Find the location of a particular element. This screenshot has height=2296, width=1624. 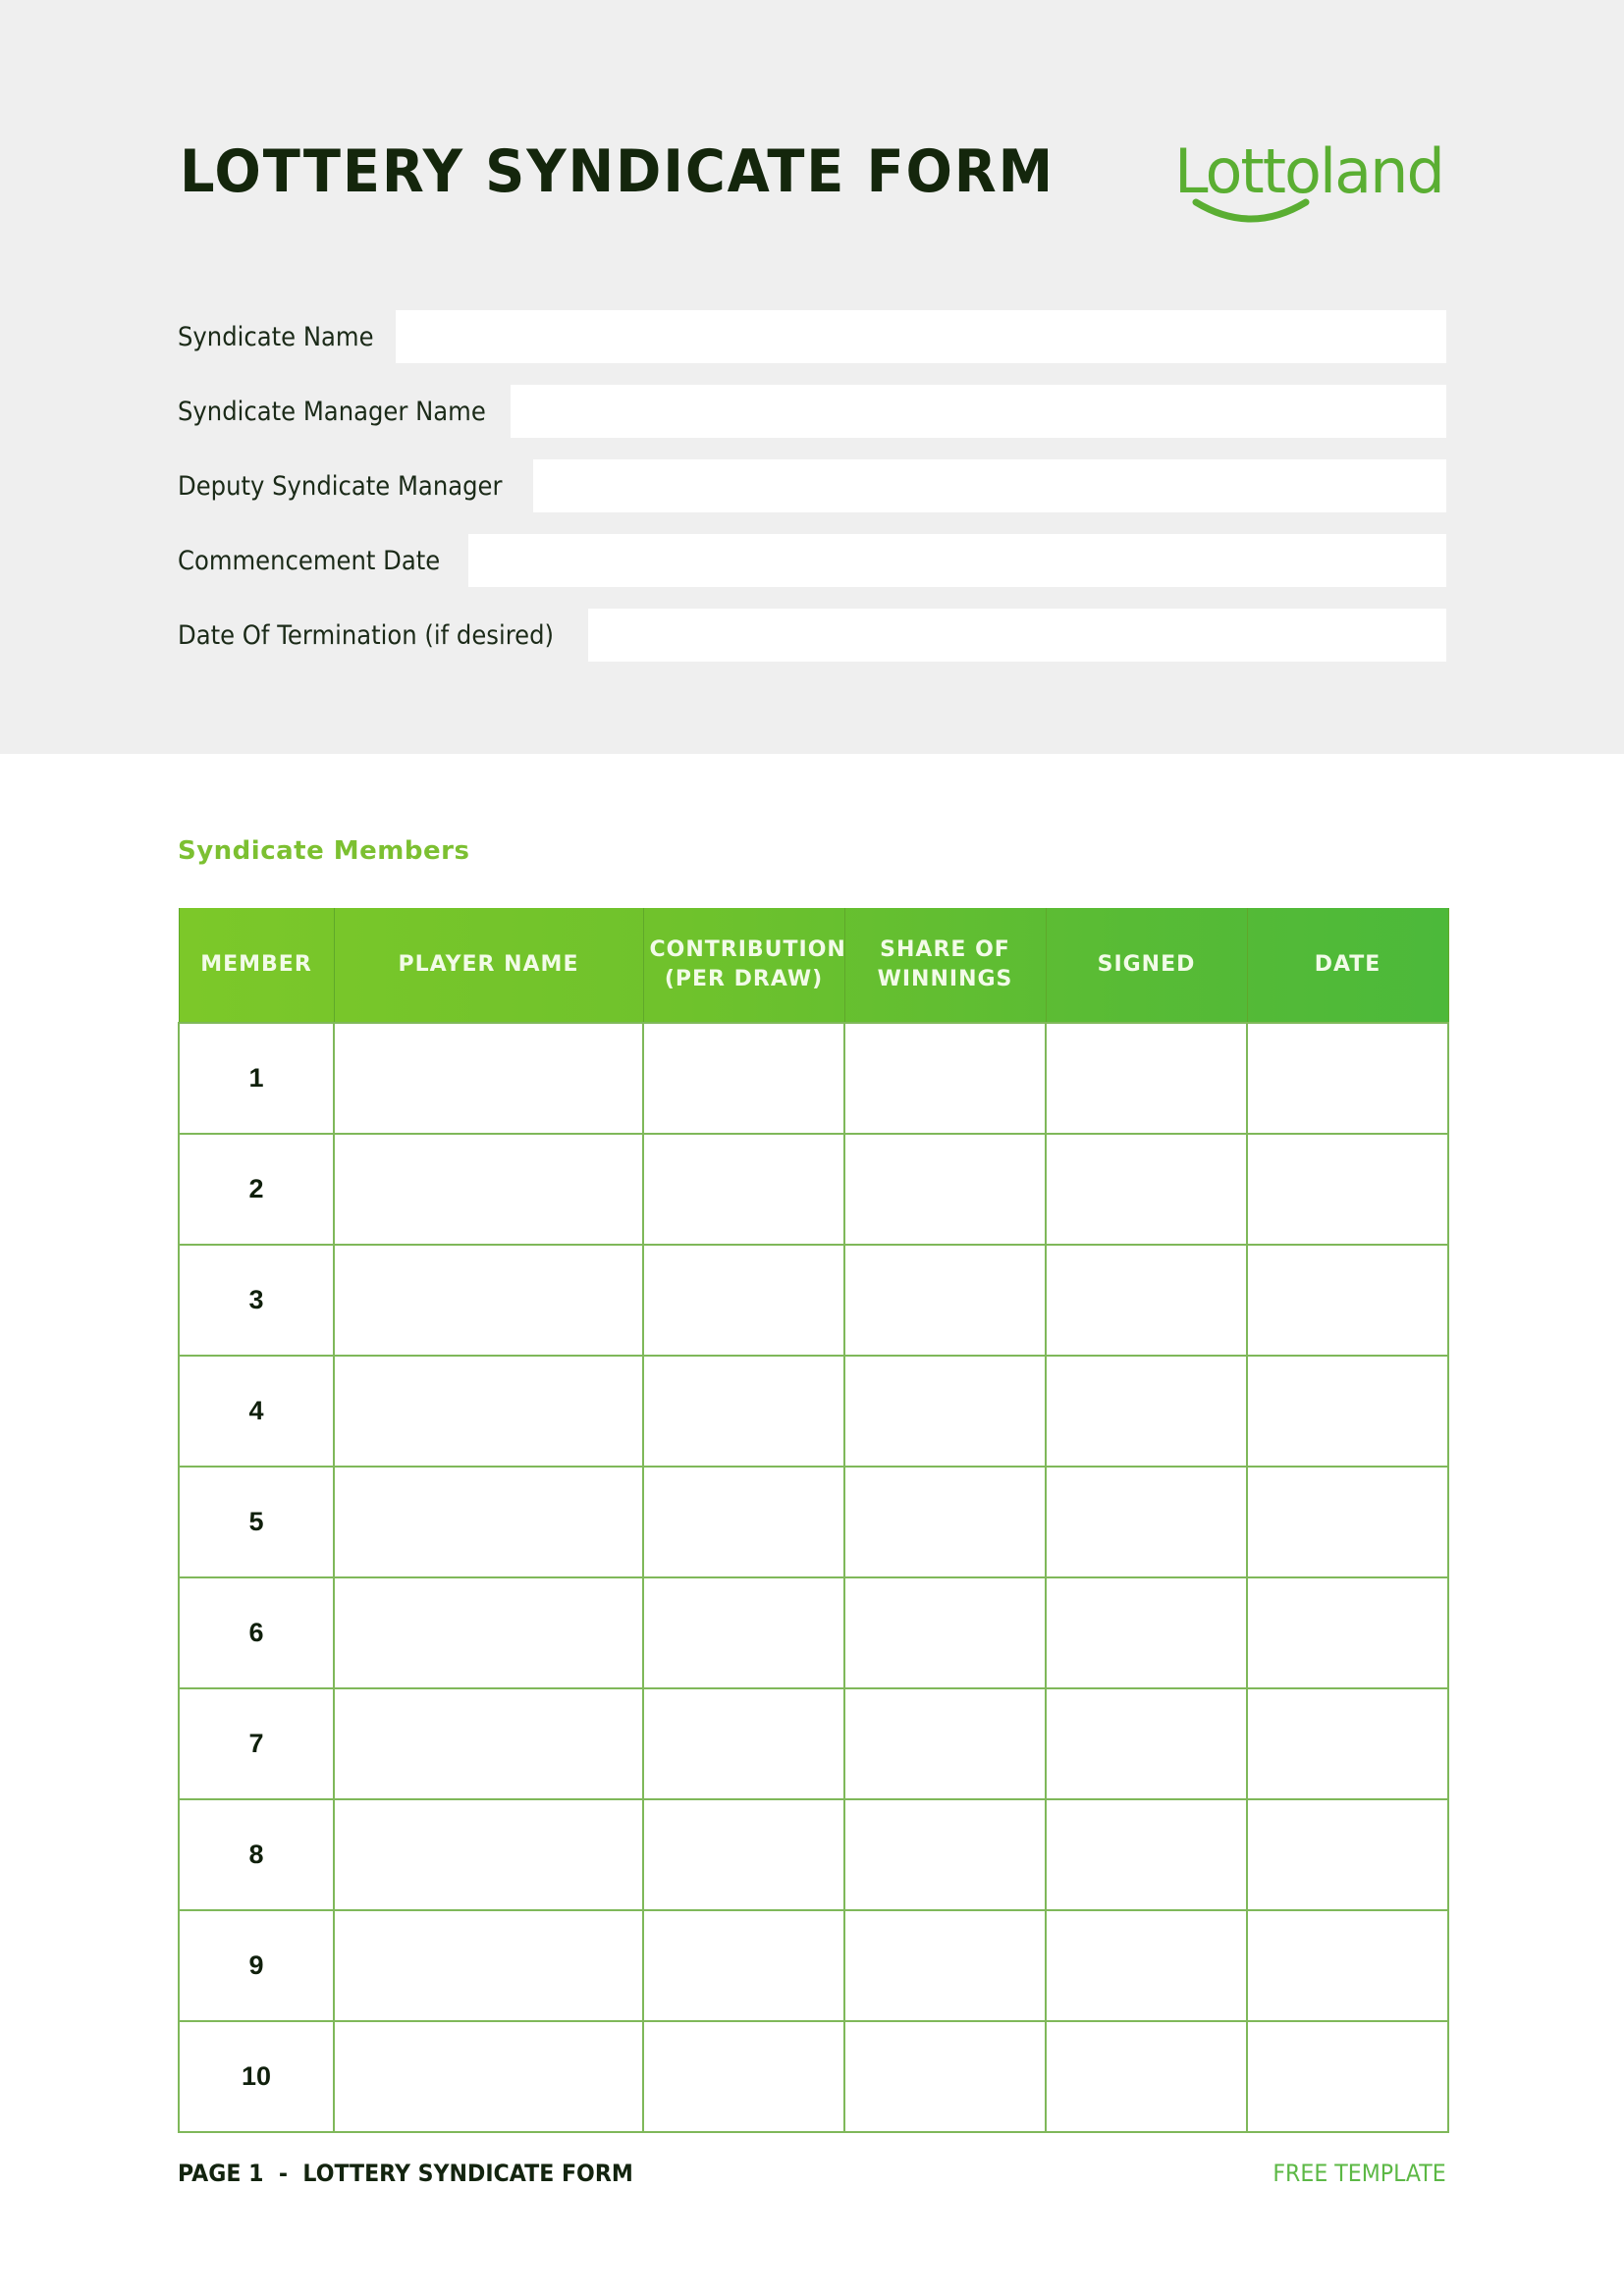

field-label: Date Of Termination (if desired) is located at coordinates (366, 635).